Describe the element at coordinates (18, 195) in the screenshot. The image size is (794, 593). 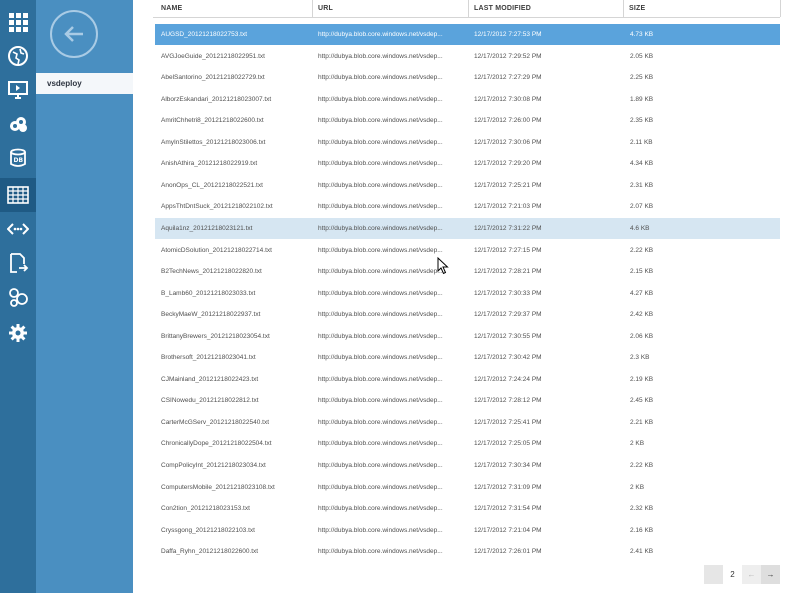
I see `storage-icon` at that location.